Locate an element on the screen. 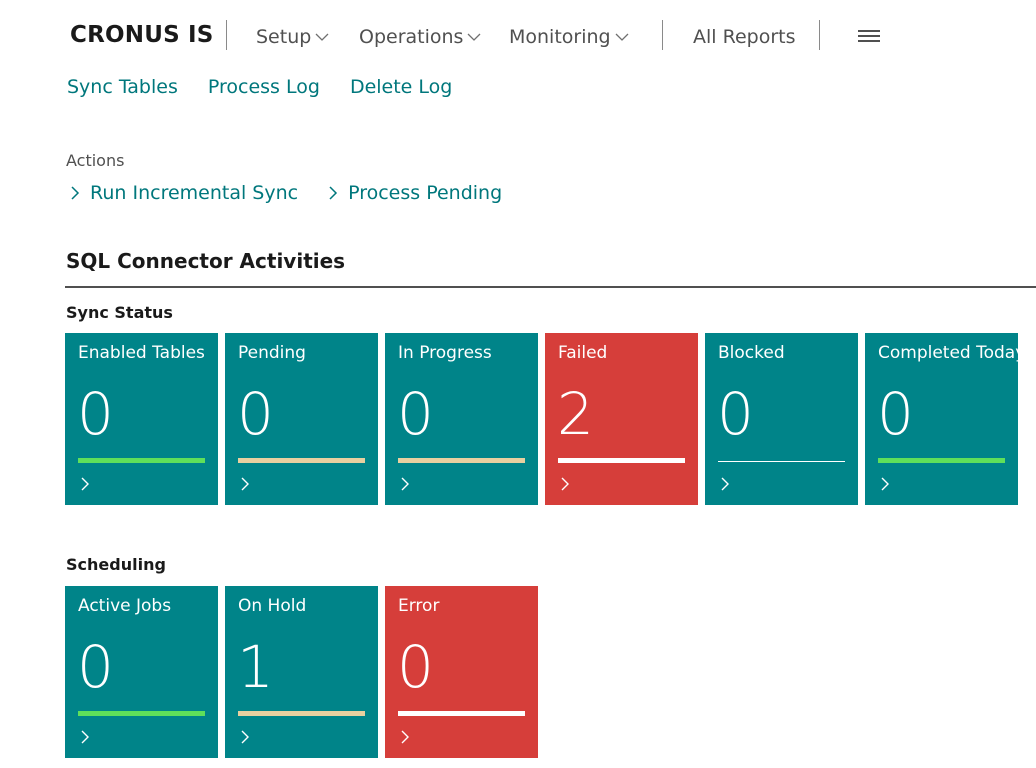 This screenshot has height=768, width=1036. process-log-link: Process Log is located at coordinates (264, 87).